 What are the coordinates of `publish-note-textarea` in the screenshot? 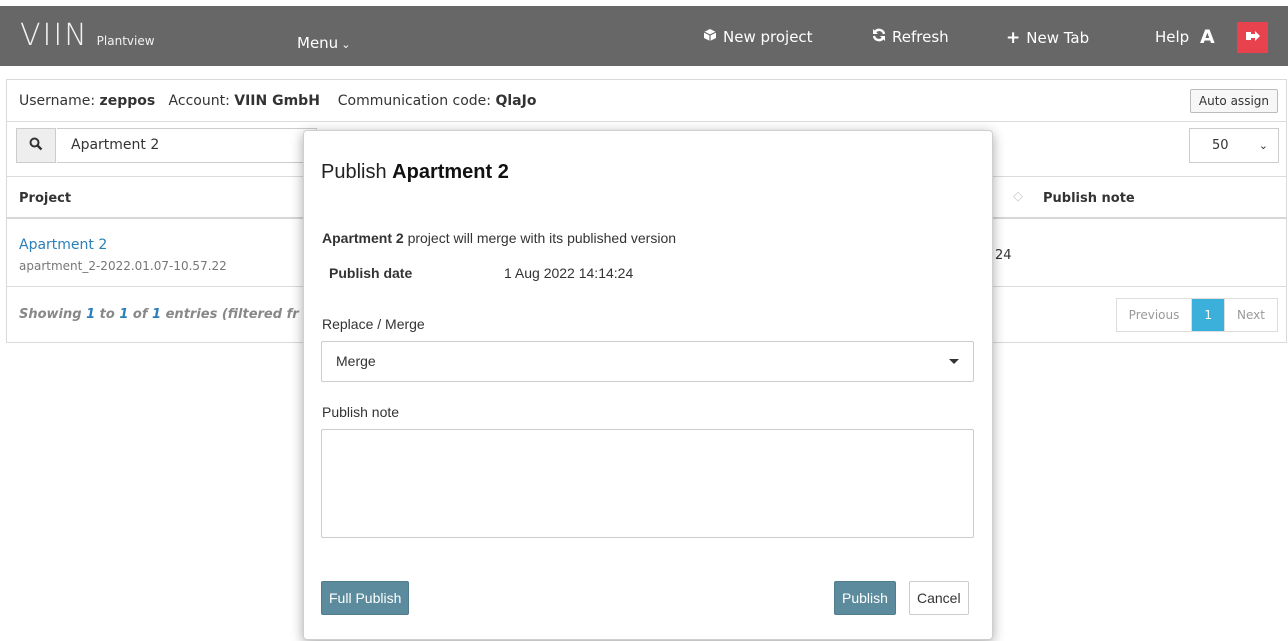 It's located at (647, 483).